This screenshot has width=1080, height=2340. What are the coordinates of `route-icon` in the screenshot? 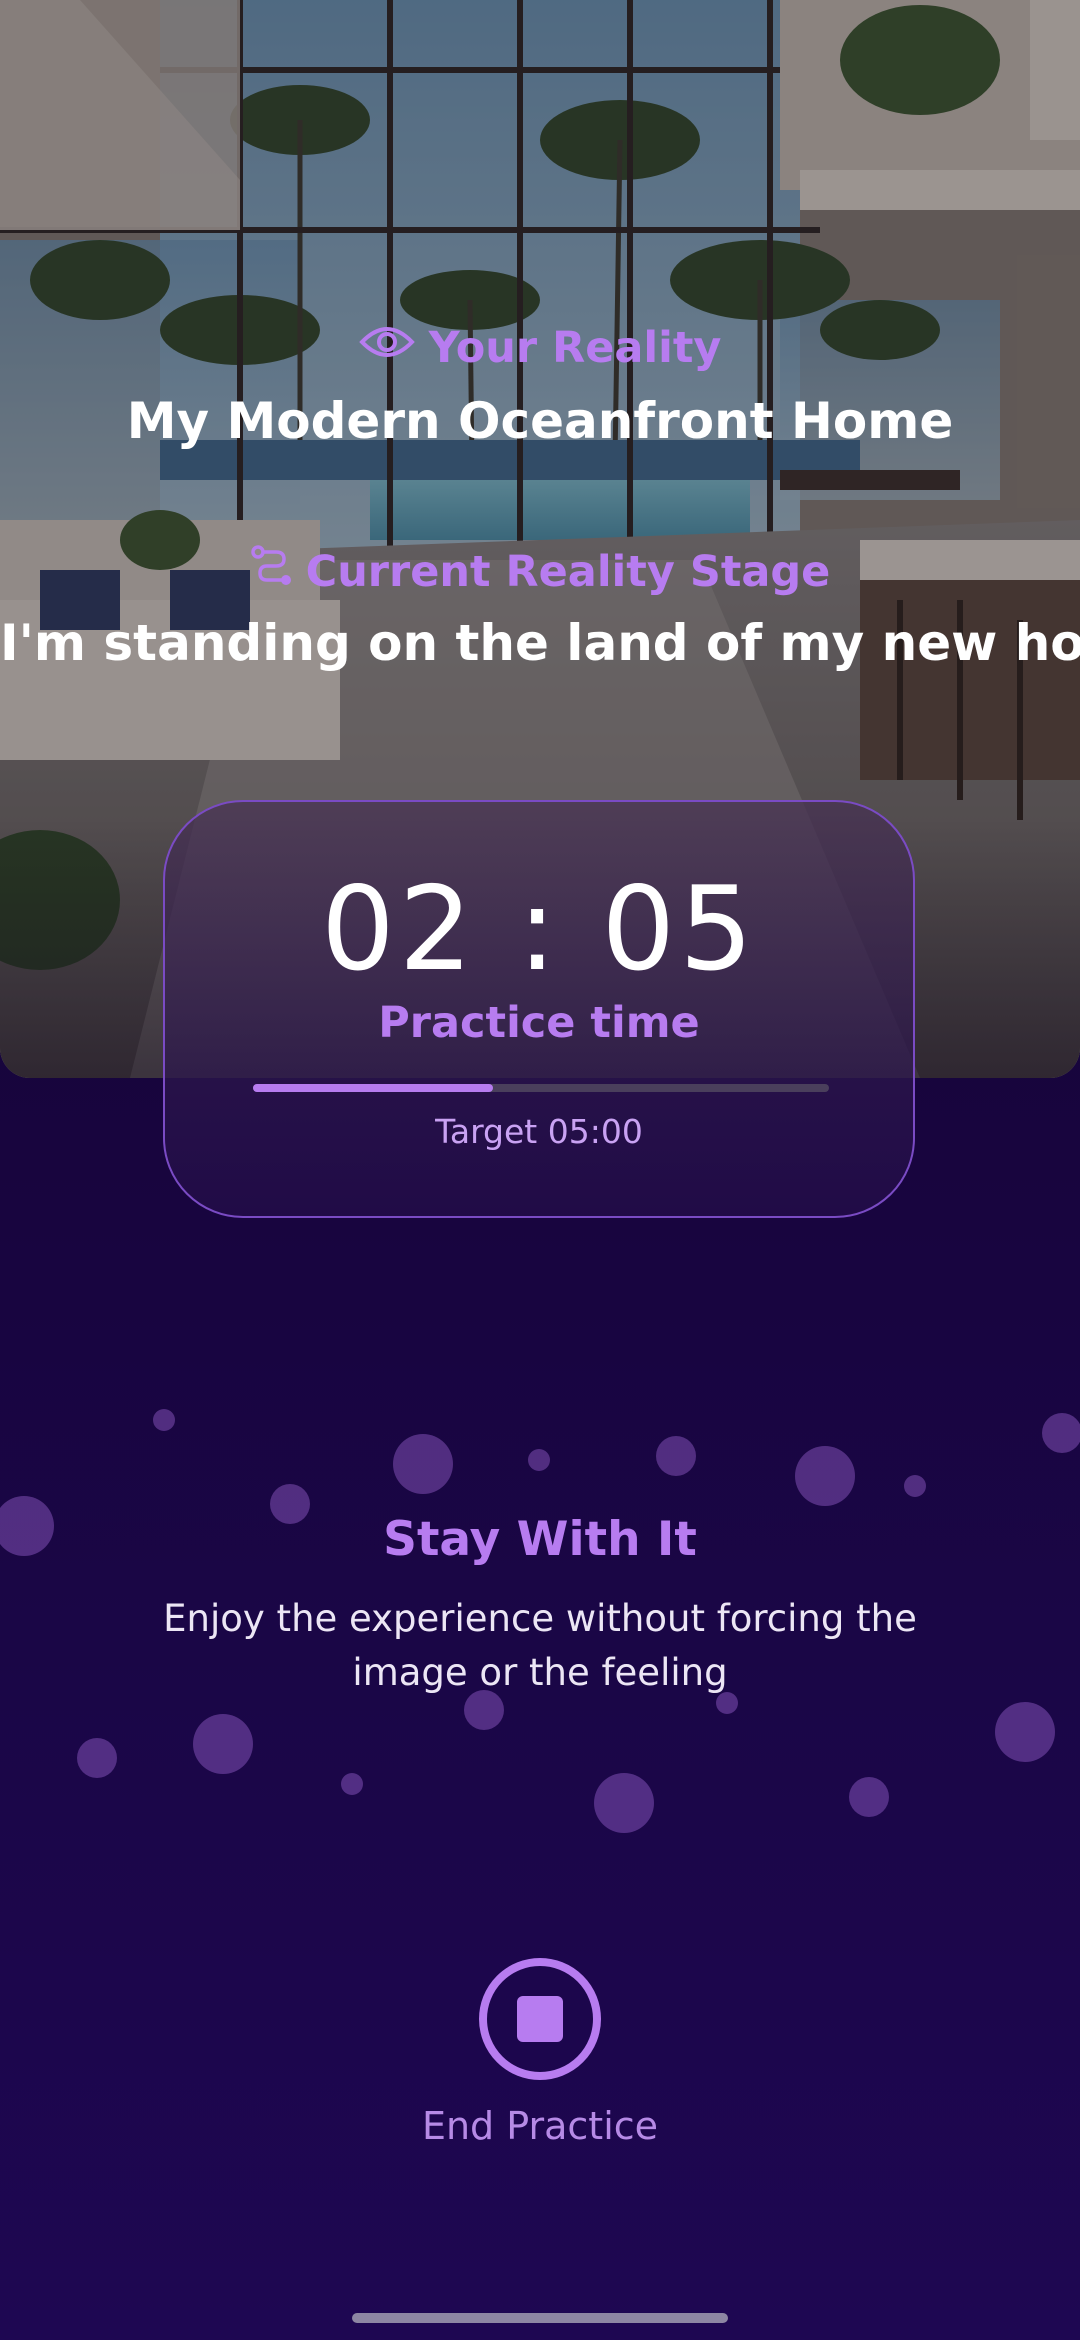 It's located at (272, 571).